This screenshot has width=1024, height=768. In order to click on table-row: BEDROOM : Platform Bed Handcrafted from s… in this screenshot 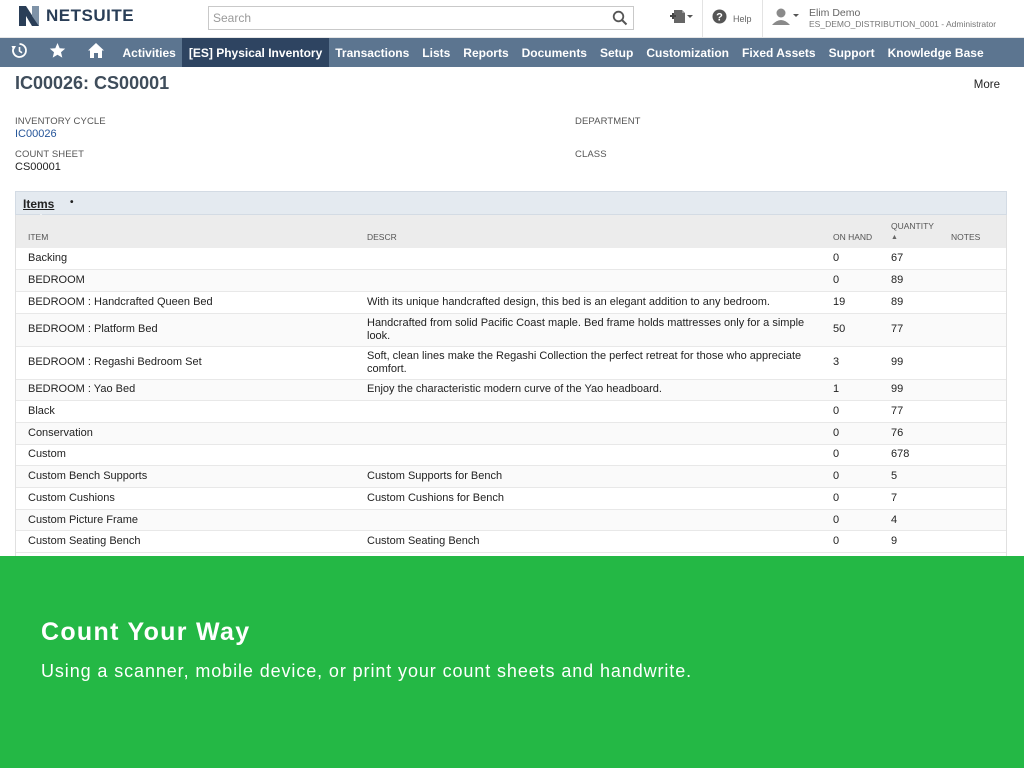, I will do `click(511, 330)`.